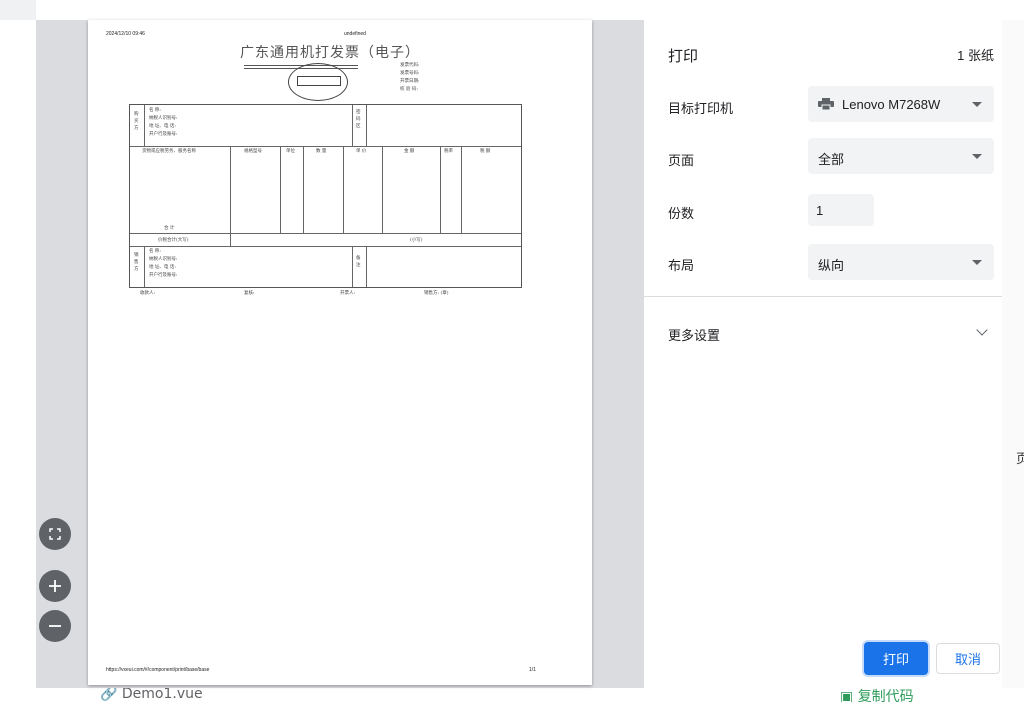 This screenshot has width=1024, height=702. I want to click on column-header: 单位, so click(290, 151).